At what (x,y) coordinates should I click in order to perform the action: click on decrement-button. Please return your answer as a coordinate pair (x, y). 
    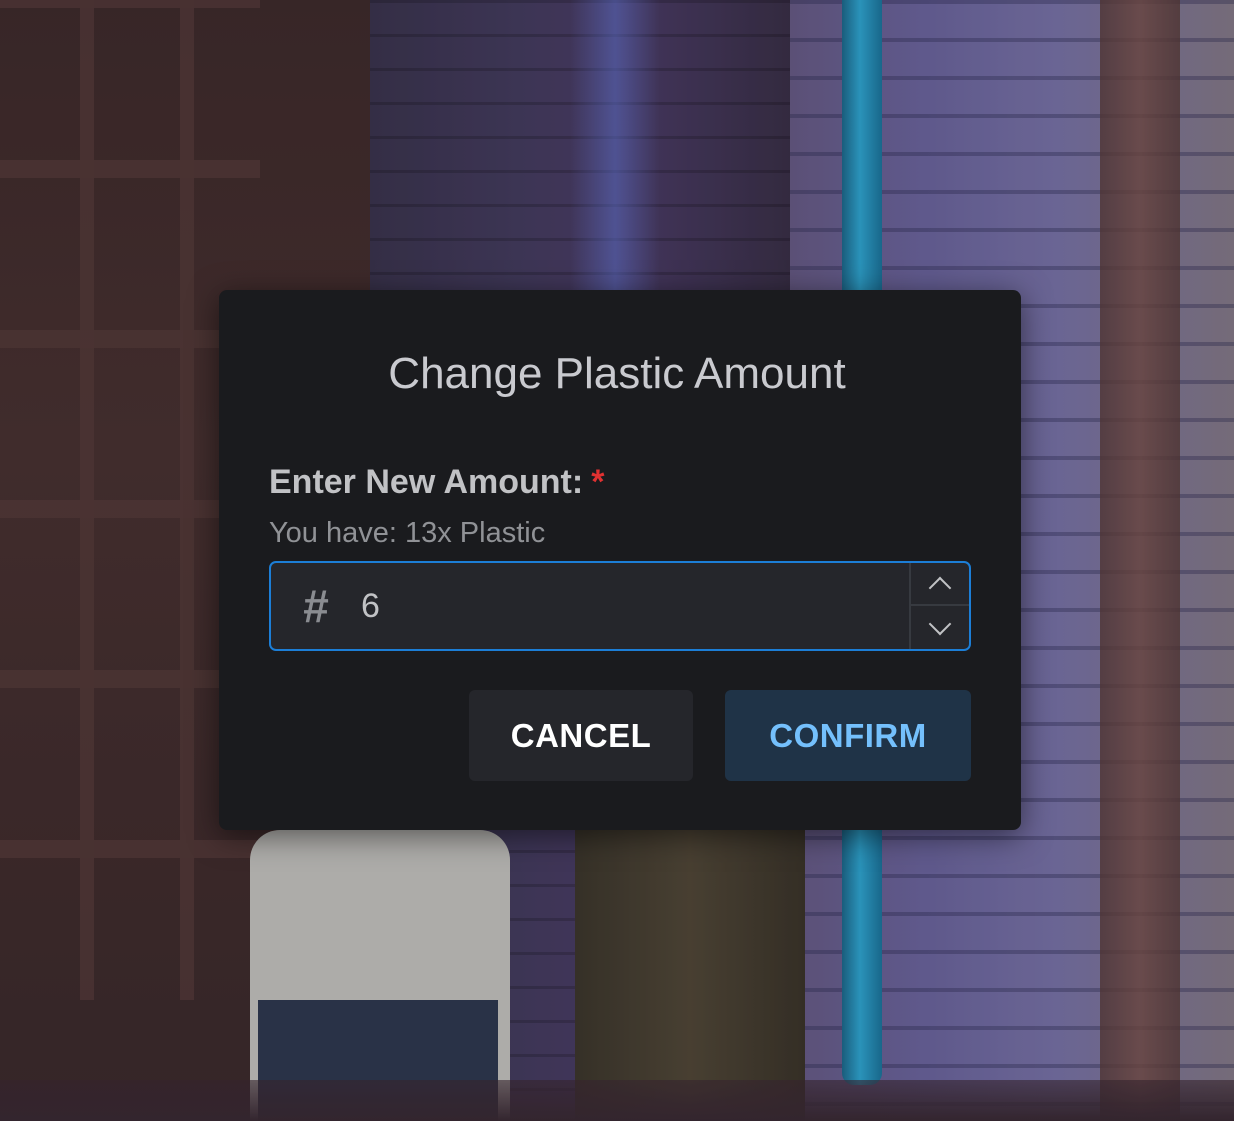
    Looking at the image, I should click on (940, 627).